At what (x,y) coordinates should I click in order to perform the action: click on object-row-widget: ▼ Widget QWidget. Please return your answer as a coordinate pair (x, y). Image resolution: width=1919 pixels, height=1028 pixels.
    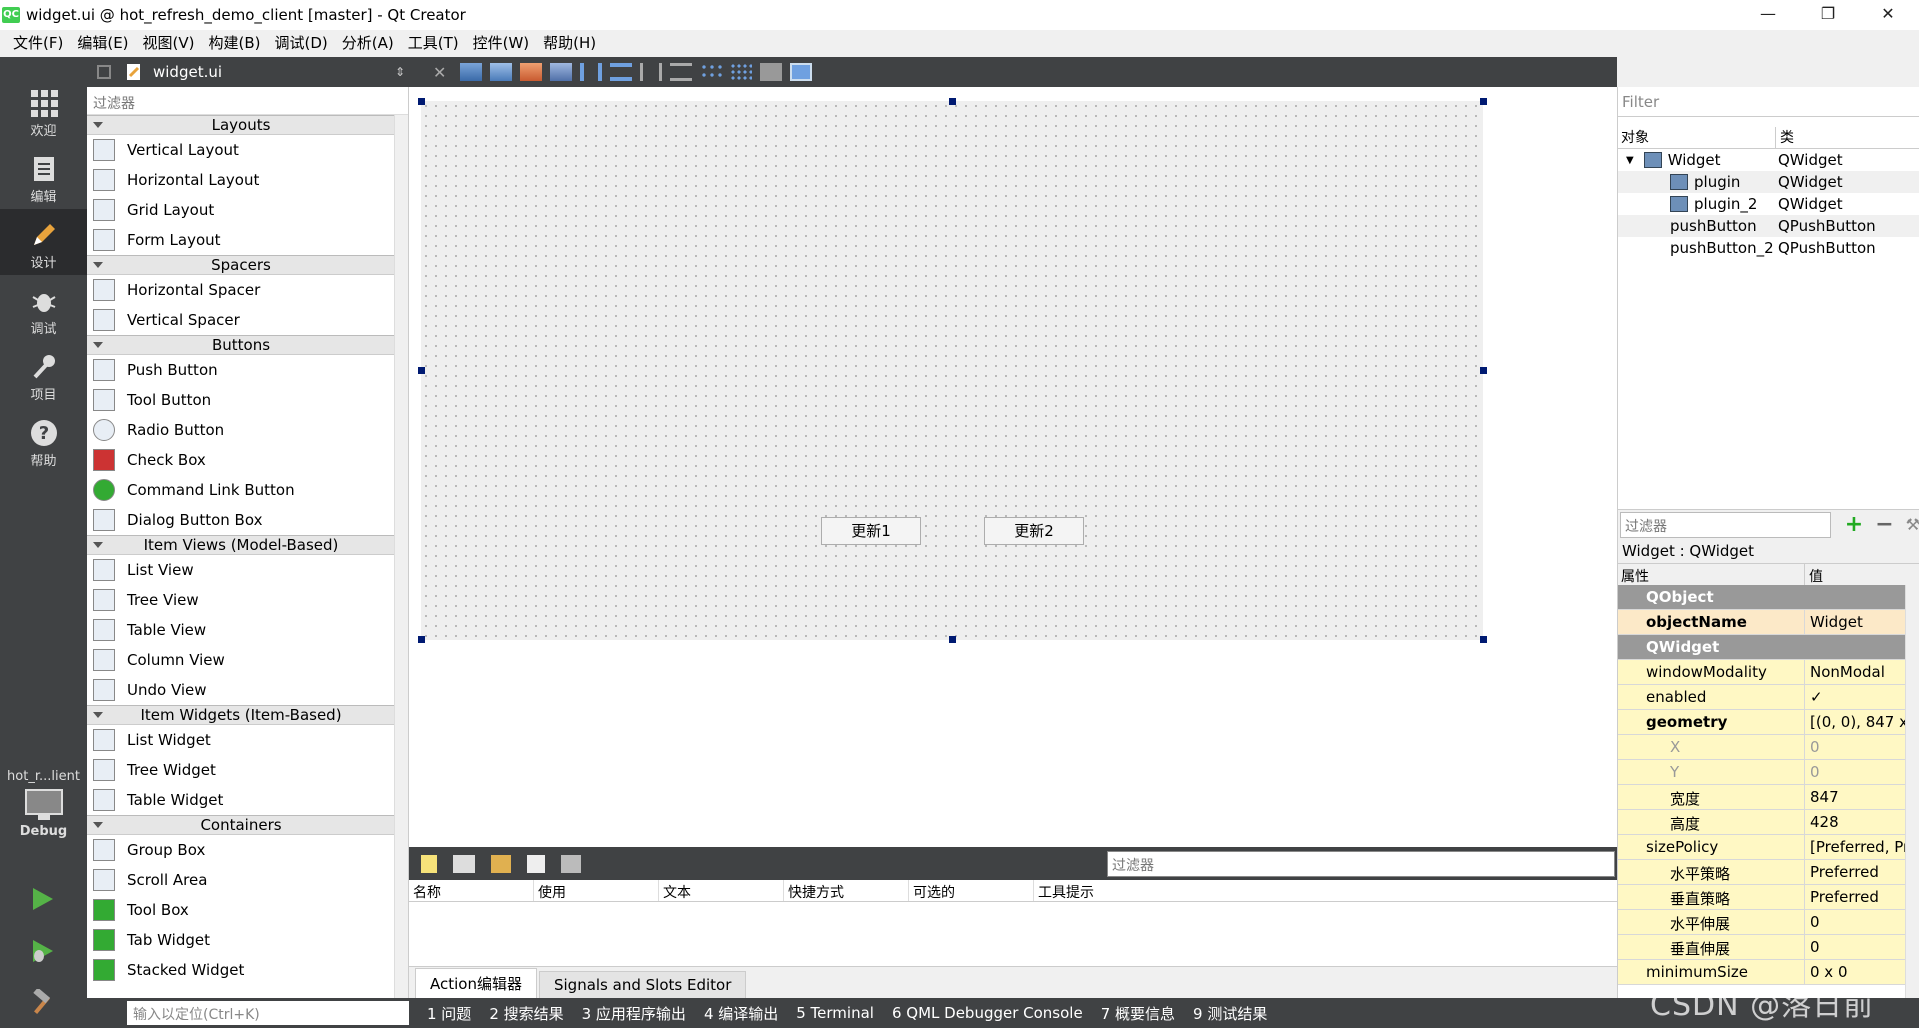
    Looking at the image, I should click on (1768, 160).